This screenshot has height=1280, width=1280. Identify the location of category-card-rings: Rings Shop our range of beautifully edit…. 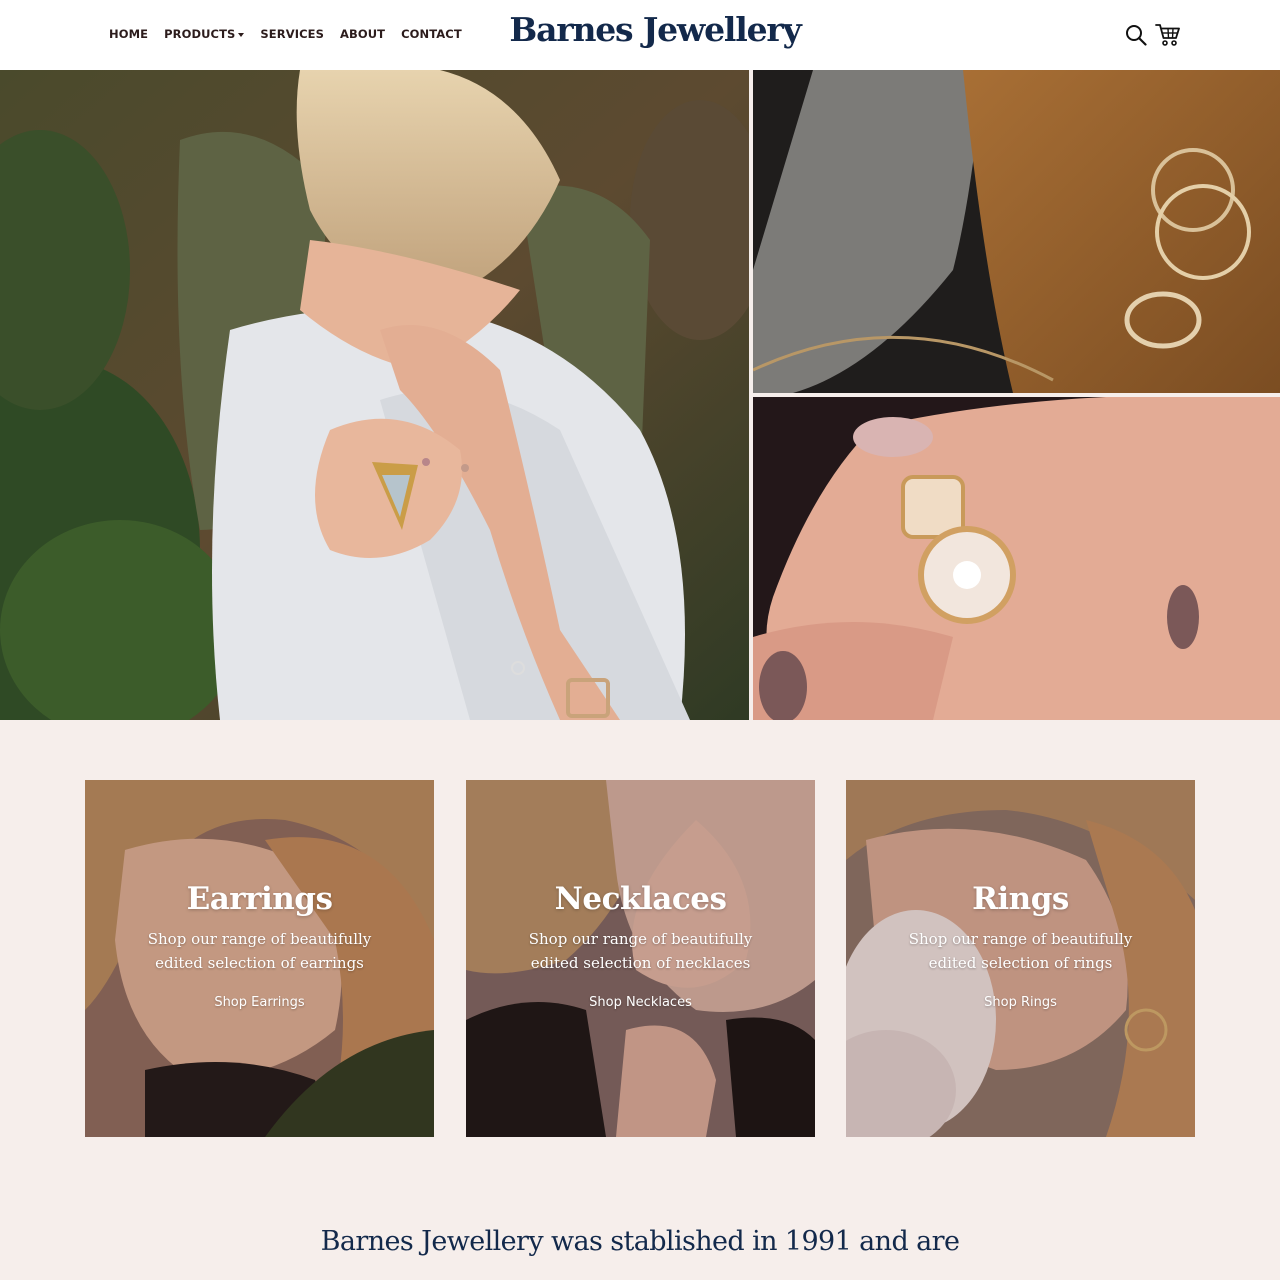
(1020, 958).